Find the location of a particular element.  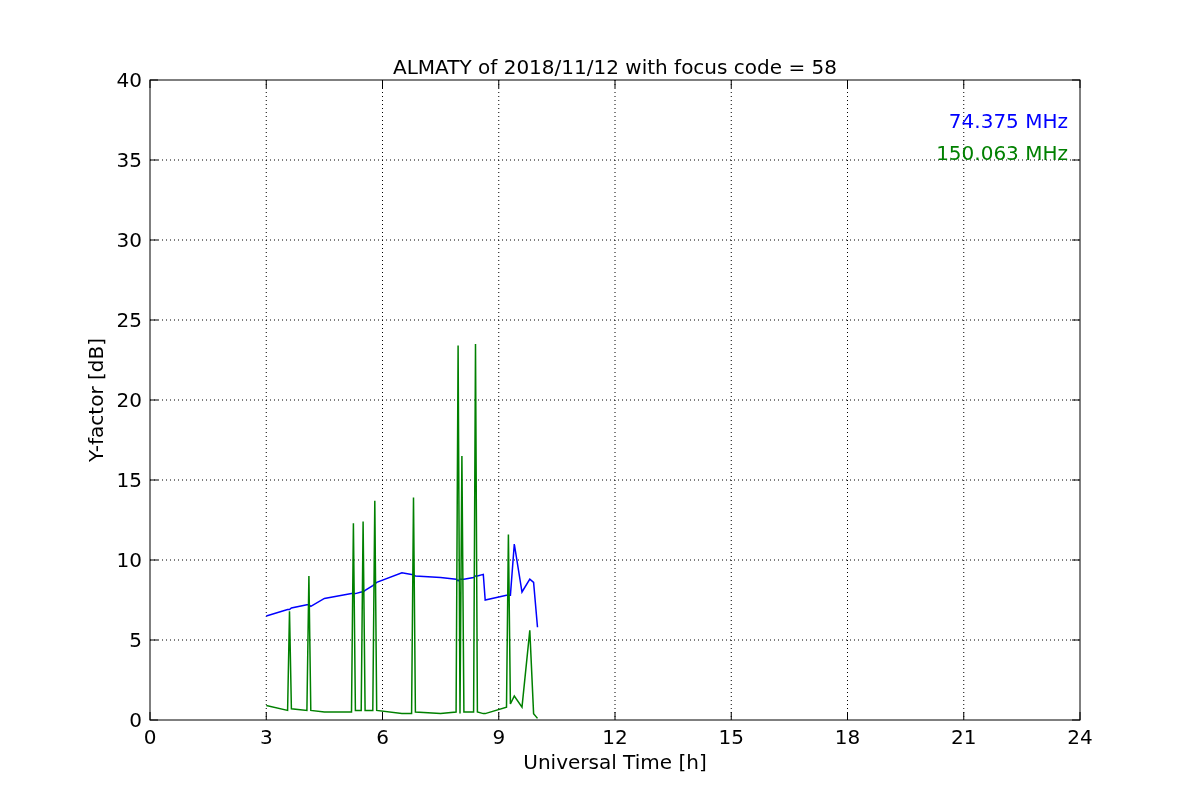

tick-label: 9 is located at coordinates (499, 737).